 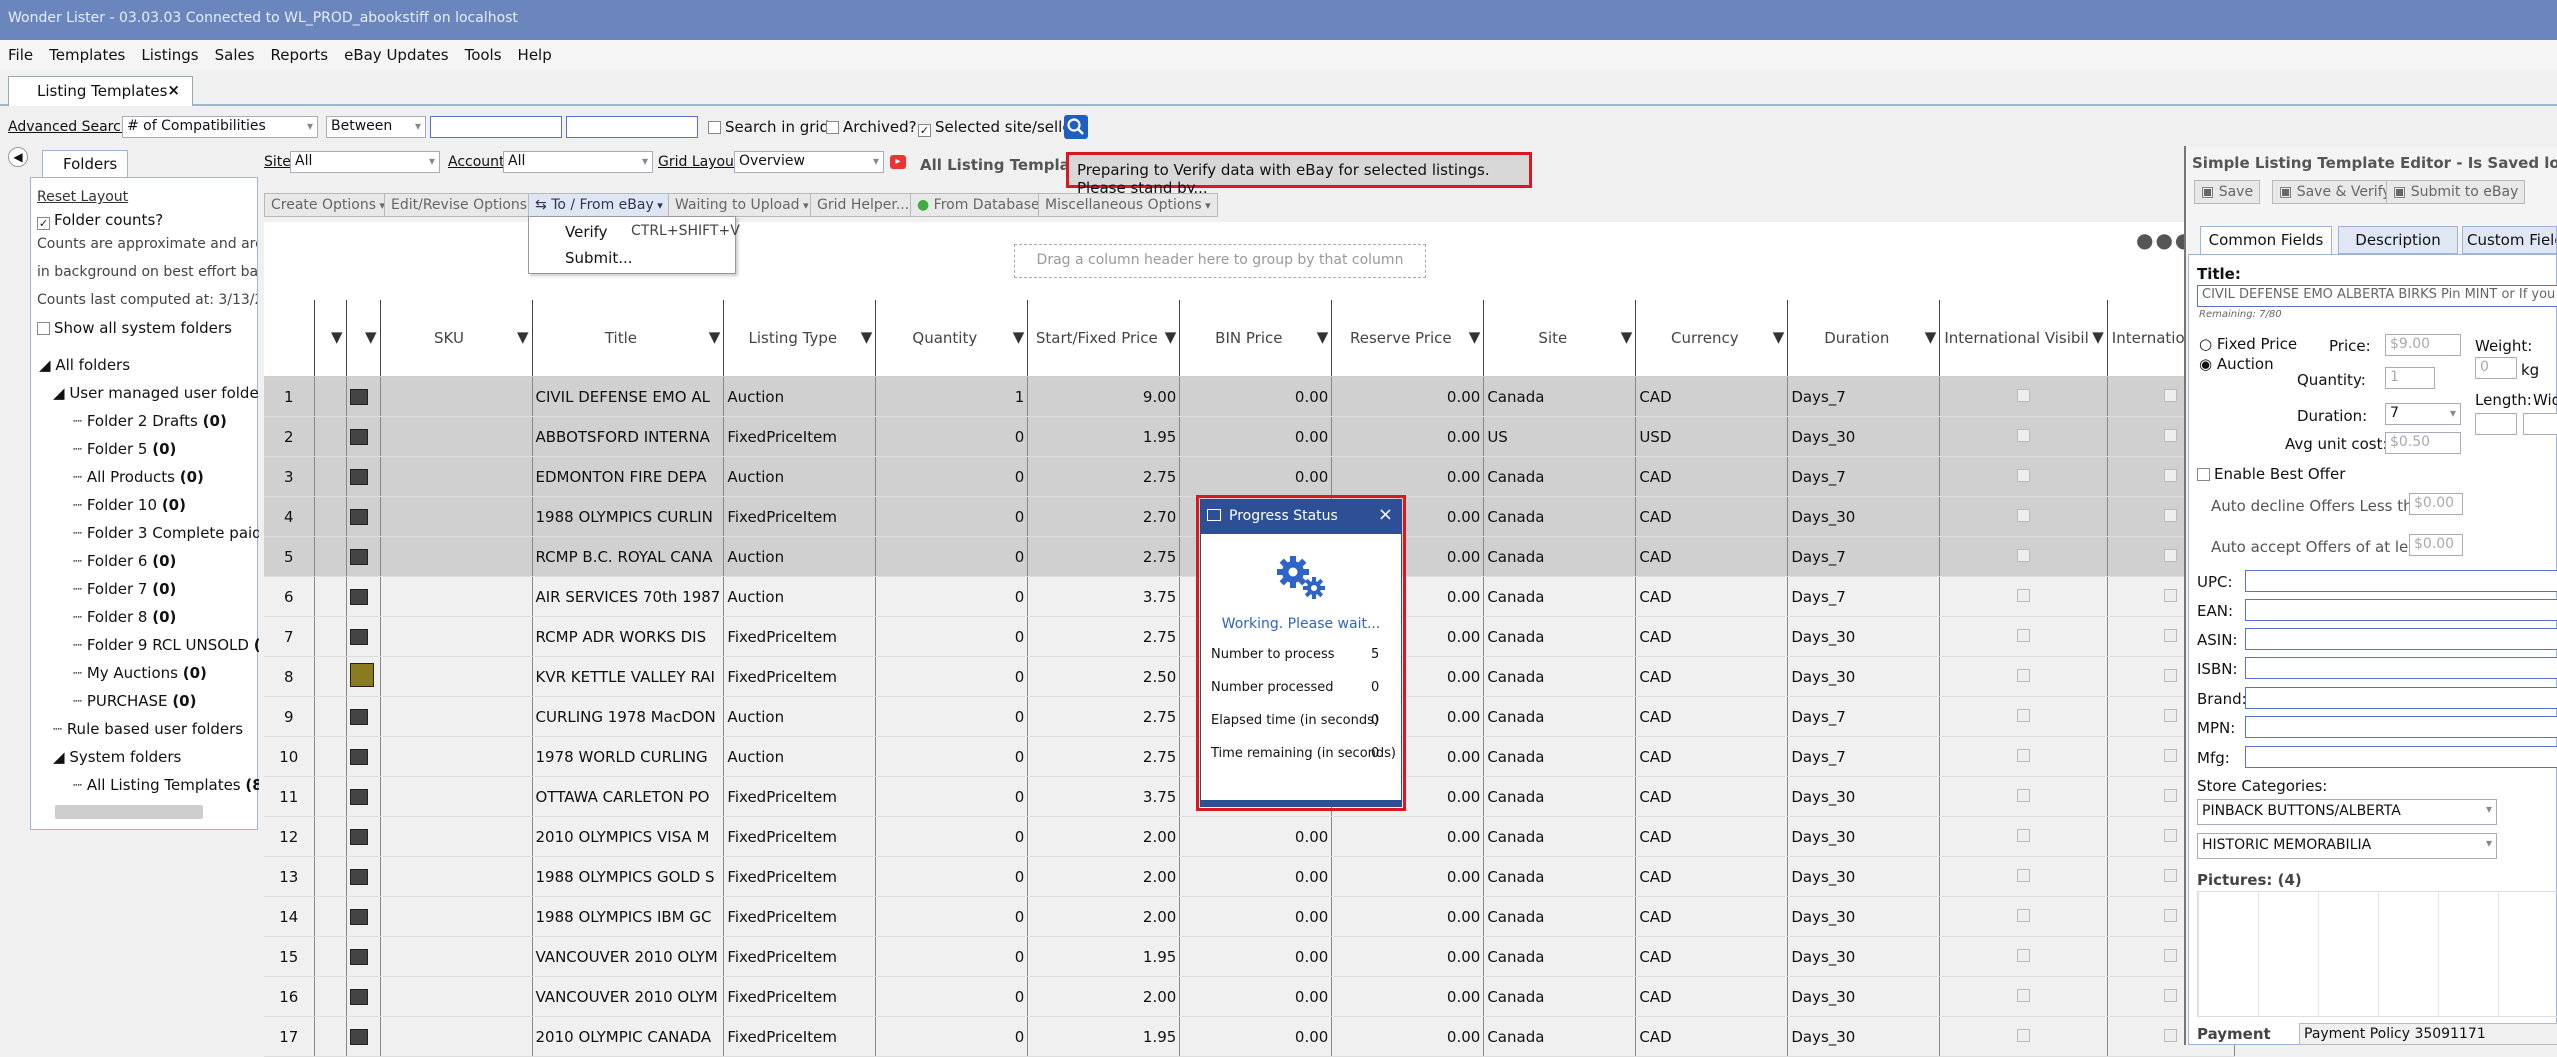 What do you see at coordinates (628, 676) in the screenshot?
I see `title-cell: KVR KETTLE VALLEY RAI` at bounding box center [628, 676].